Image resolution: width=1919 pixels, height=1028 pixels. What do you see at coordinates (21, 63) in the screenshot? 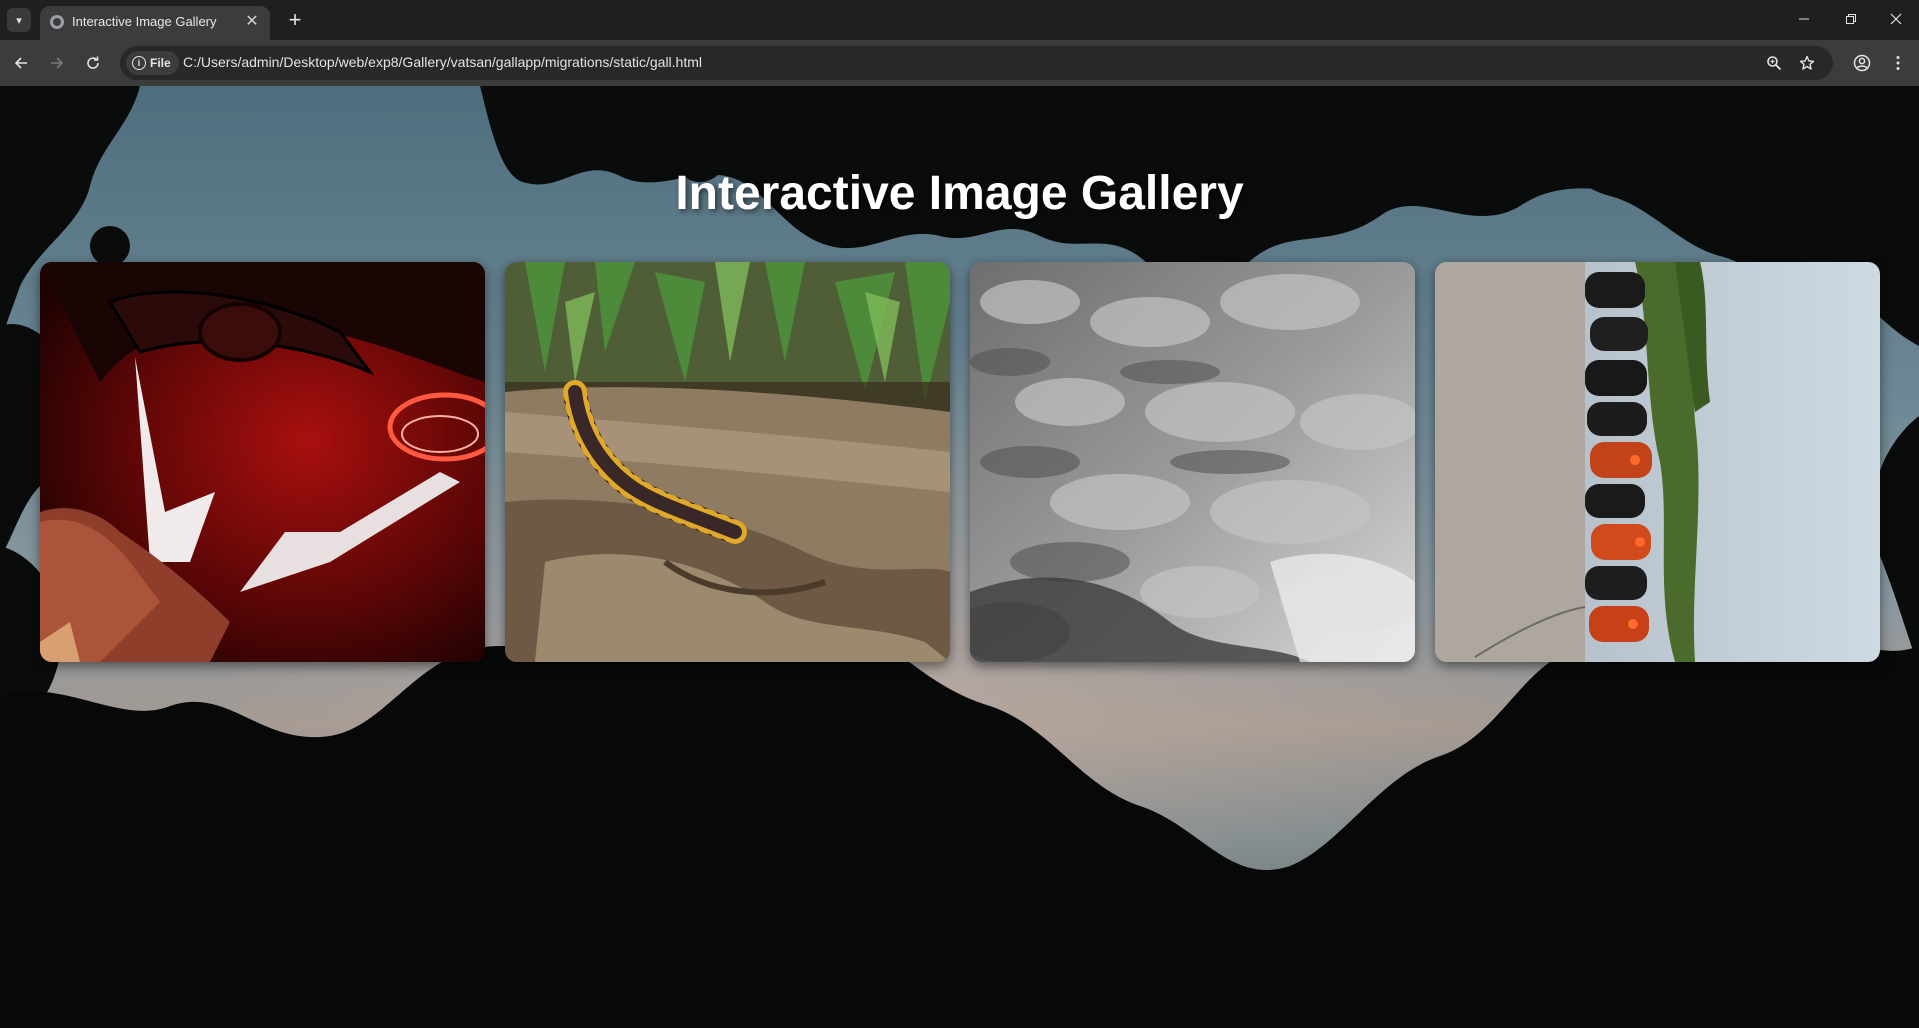
I see `back-arrow-icon` at bounding box center [21, 63].